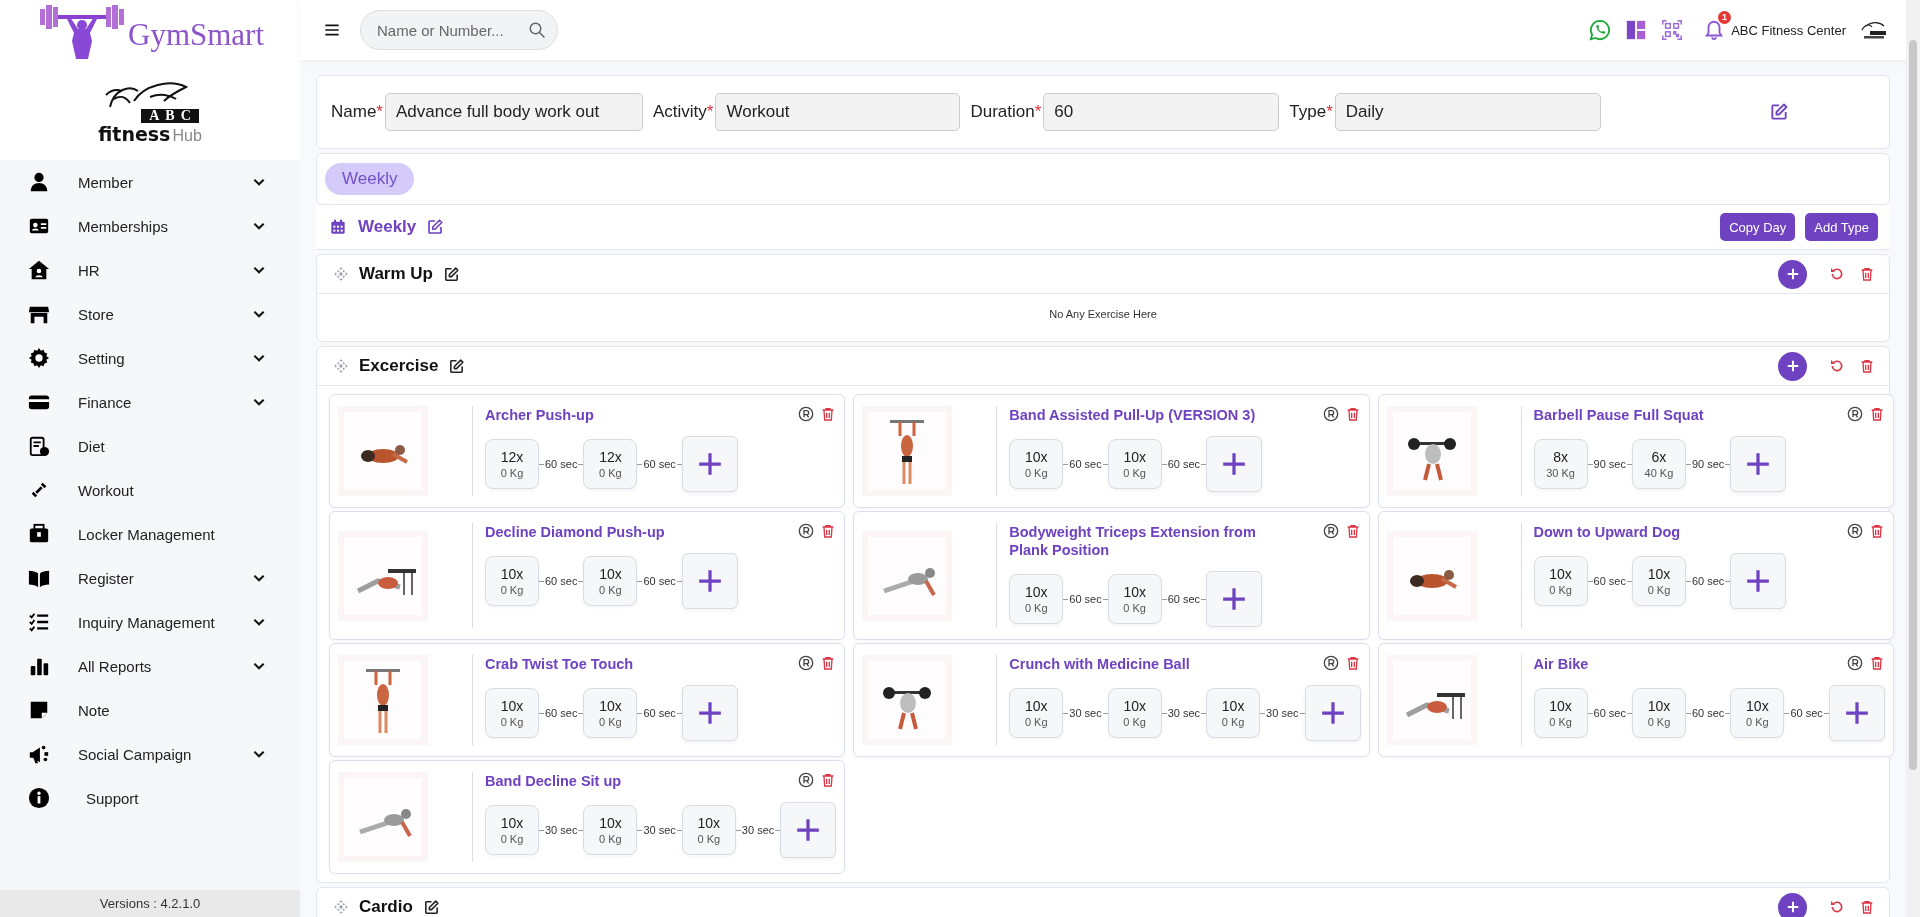  Describe the element at coordinates (150, 710) in the screenshot. I see `sidebar-item: Note` at that location.